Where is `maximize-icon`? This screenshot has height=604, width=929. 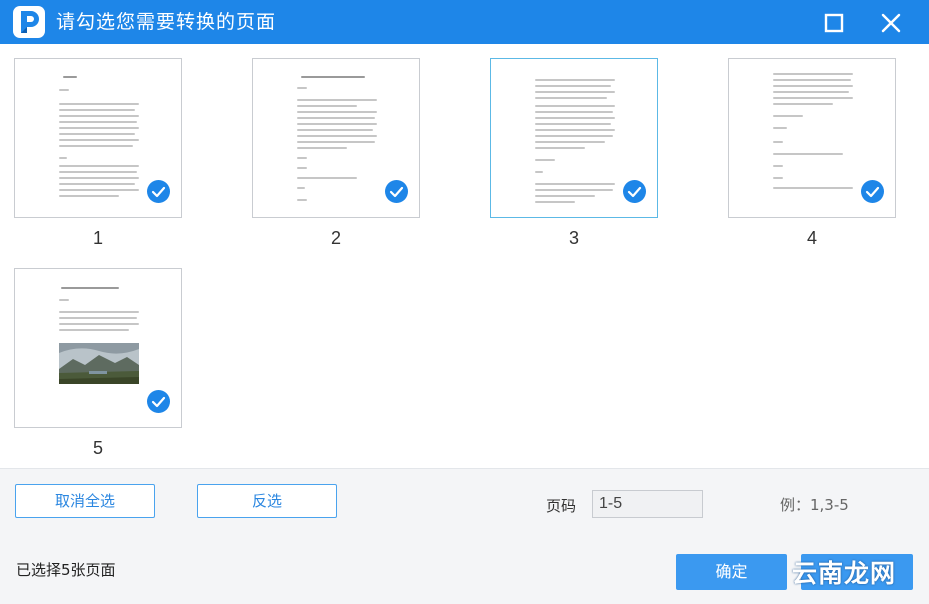 maximize-icon is located at coordinates (834, 23).